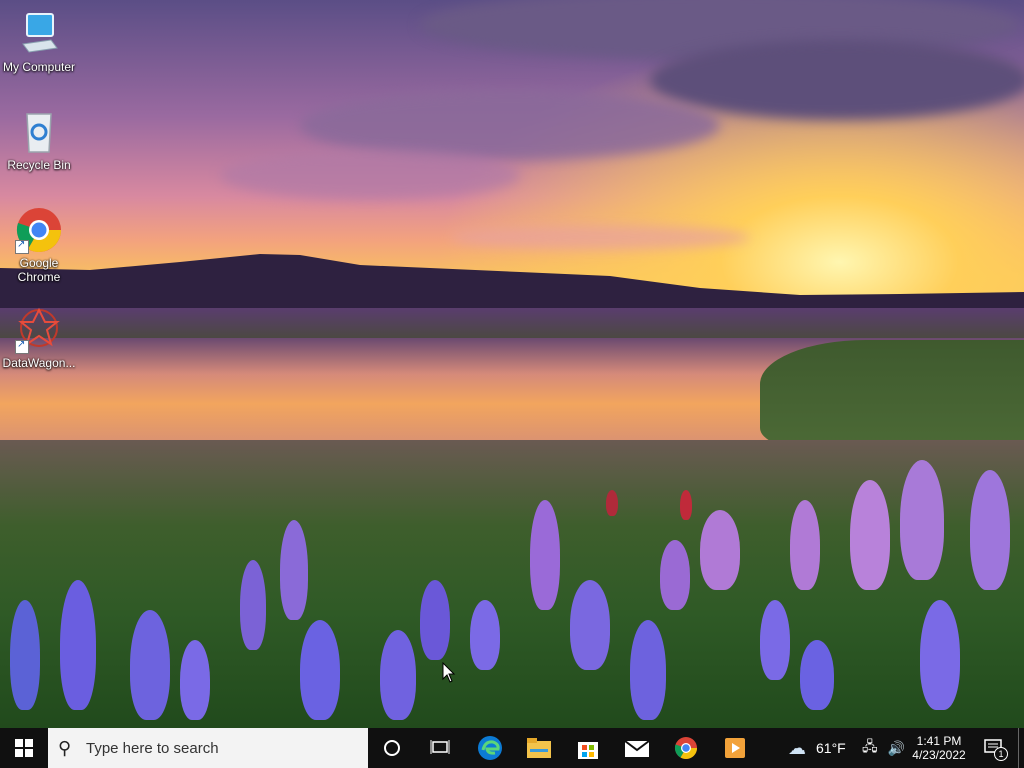 This screenshot has height=768, width=1024. Describe the element at coordinates (1021, 748) in the screenshot. I see `show-desktop-button` at that location.